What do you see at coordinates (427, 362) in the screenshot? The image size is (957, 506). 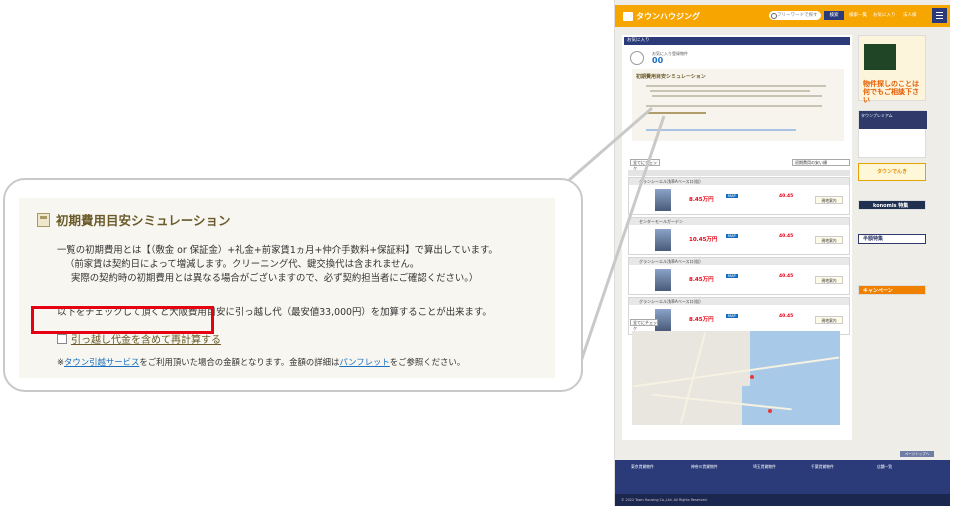 I see `note-suffix: をご参照ください。` at bounding box center [427, 362].